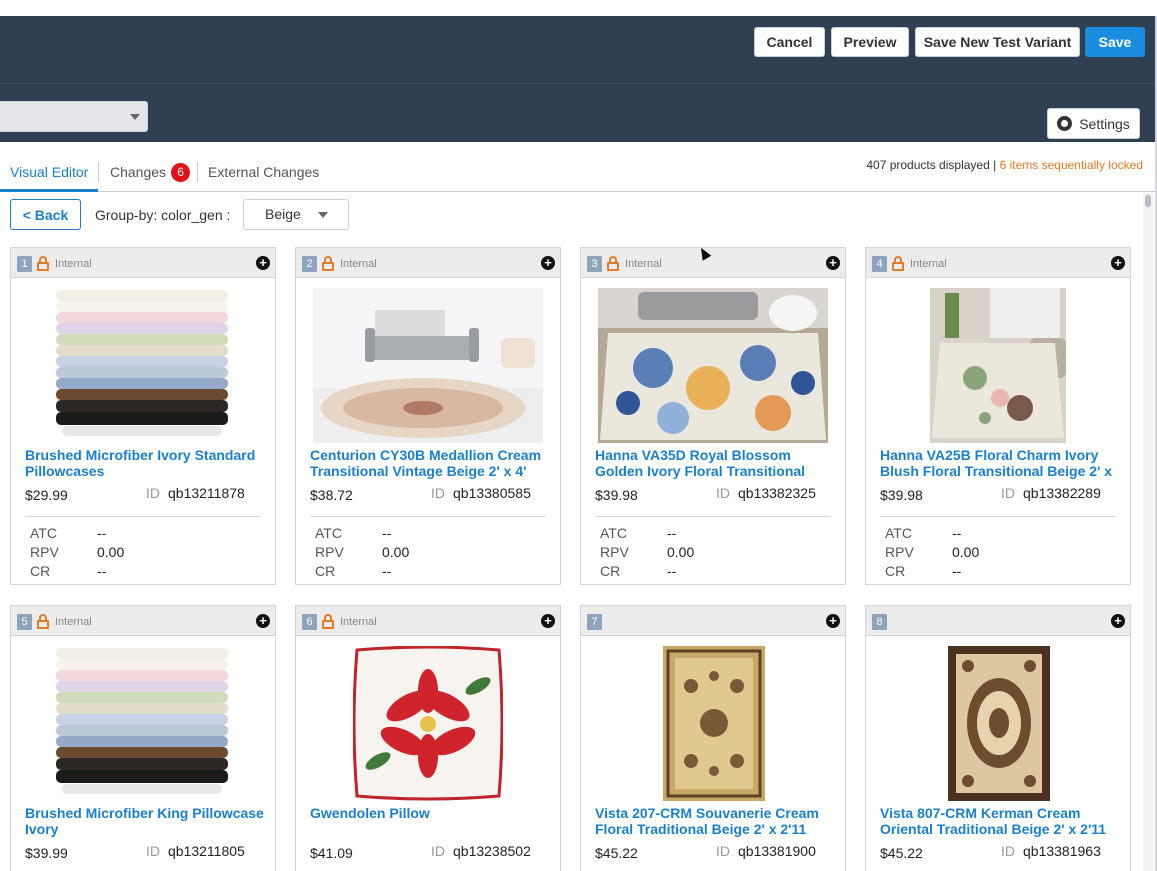 Image resolution: width=1157 pixels, height=871 pixels. I want to click on tab-changes-label: Changes, so click(138, 172).